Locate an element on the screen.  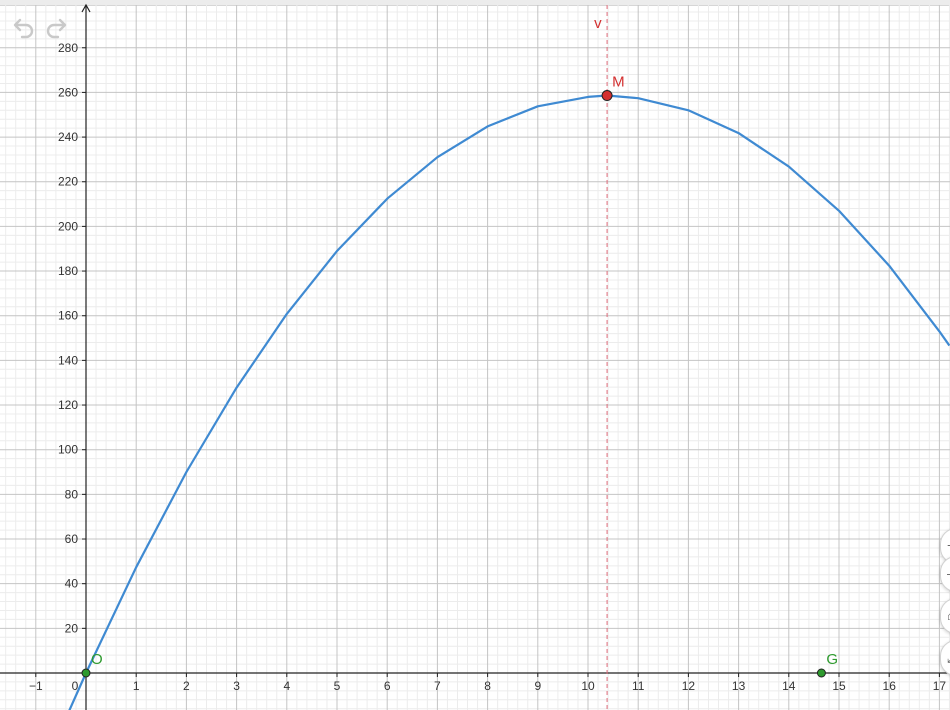
x-tick-label: 13 is located at coordinates (739, 686).